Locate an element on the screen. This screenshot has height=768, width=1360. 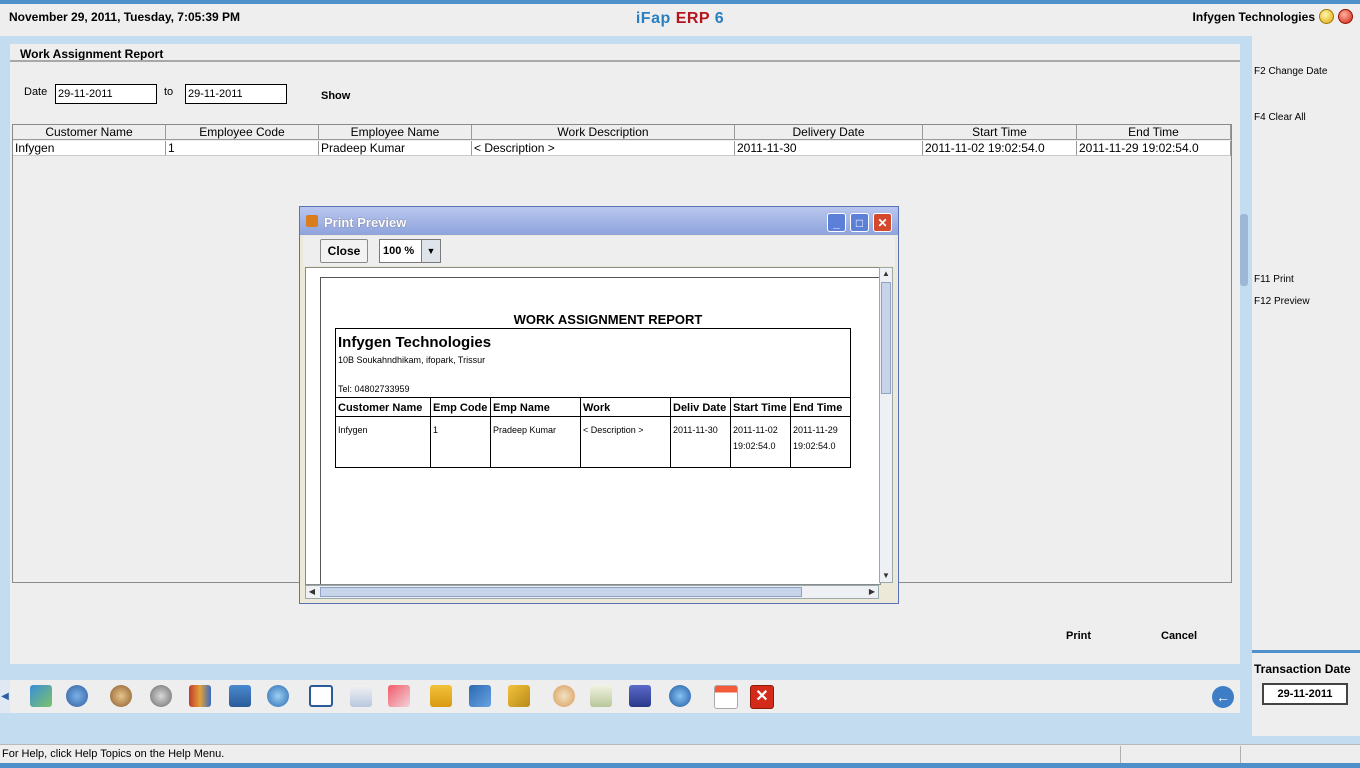
close-button: Close is located at coordinates (344, 251).